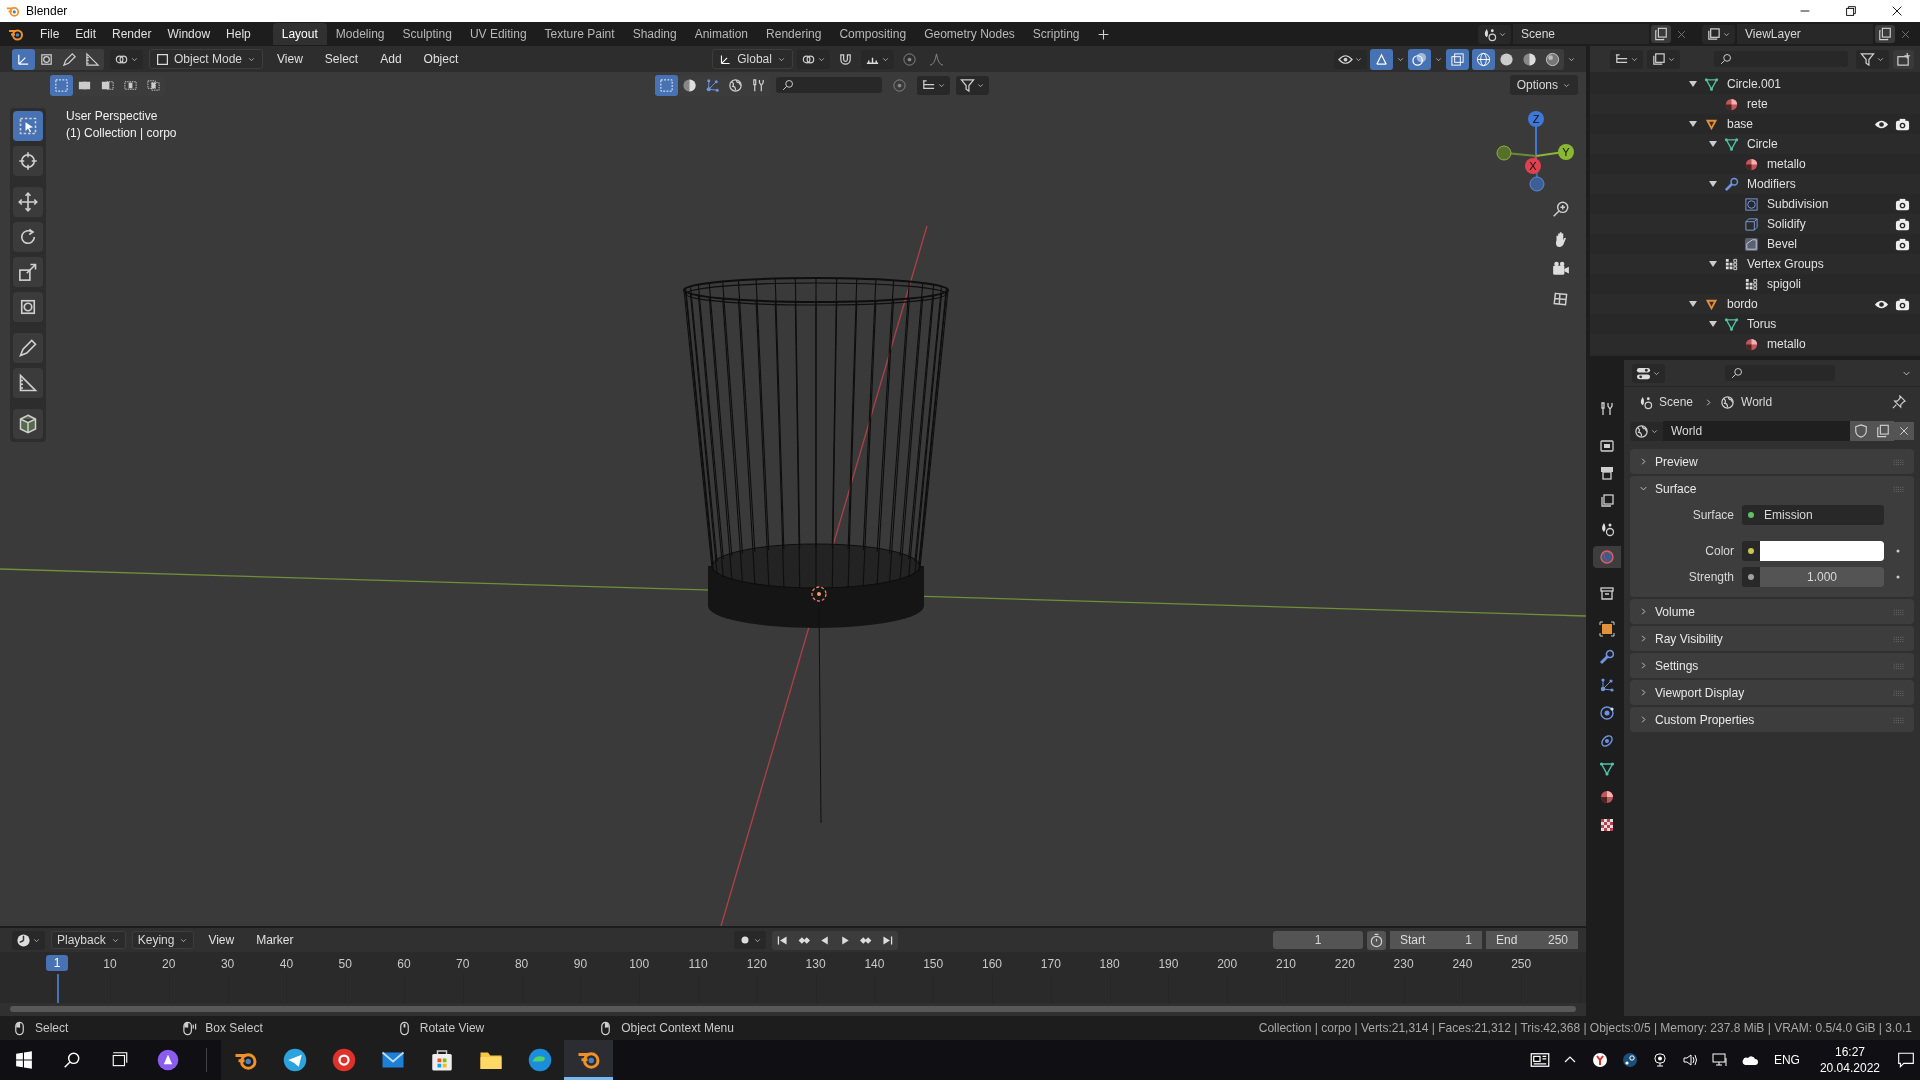  What do you see at coordinates (1849, 1052) in the screenshot?
I see `clock-time: 16:27` at bounding box center [1849, 1052].